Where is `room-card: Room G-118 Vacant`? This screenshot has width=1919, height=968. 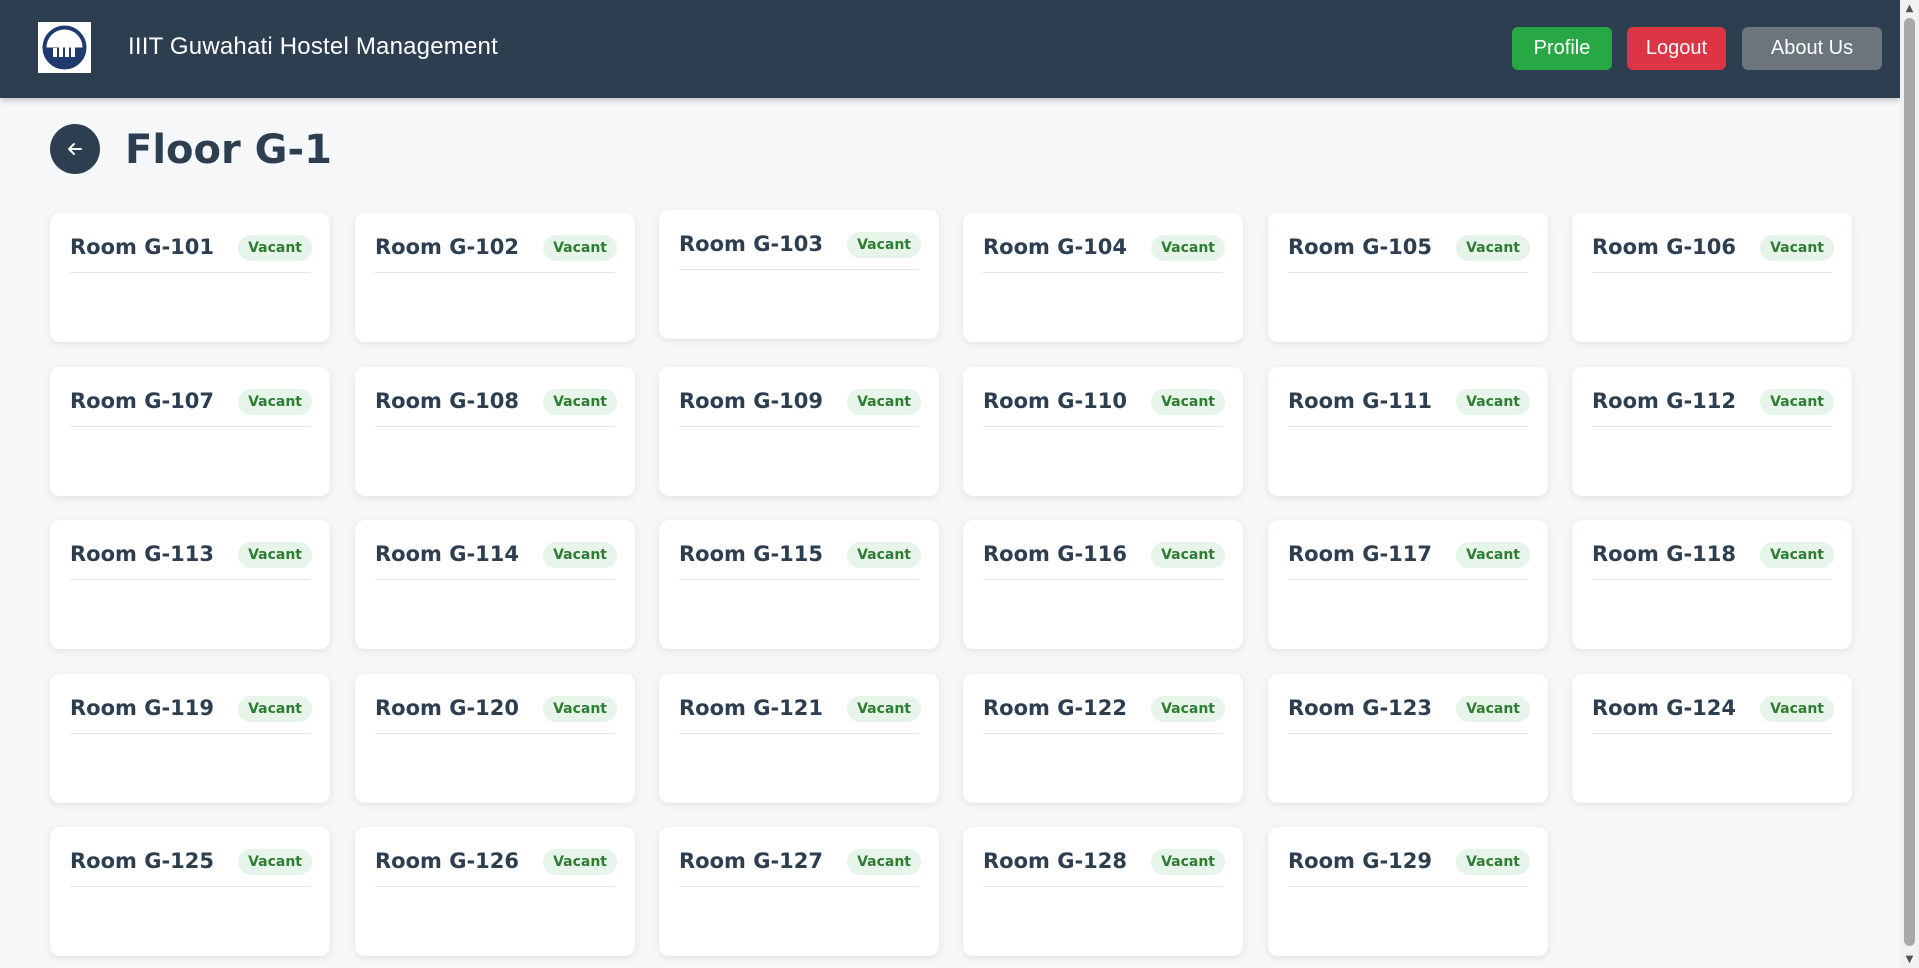
room-card: Room G-118 Vacant is located at coordinates (1712, 584).